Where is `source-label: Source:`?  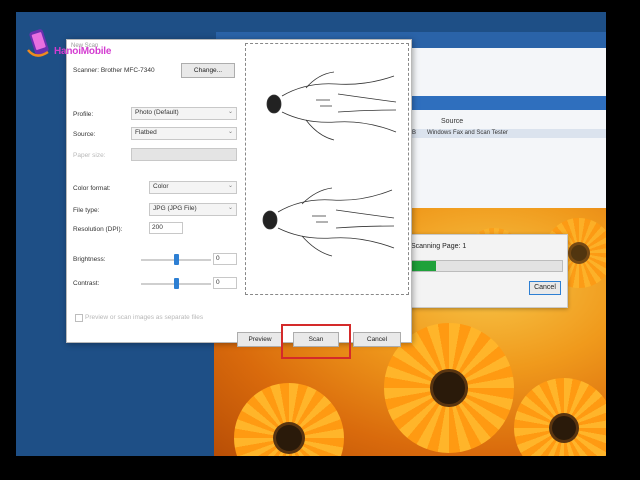 source-label: Source: is located at coordinates (84, 134).